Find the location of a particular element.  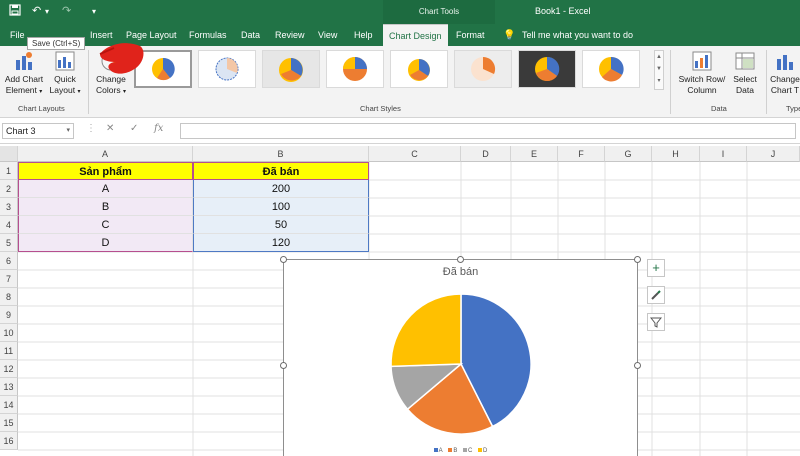

column-header: A is located at coordinates (105, 154).